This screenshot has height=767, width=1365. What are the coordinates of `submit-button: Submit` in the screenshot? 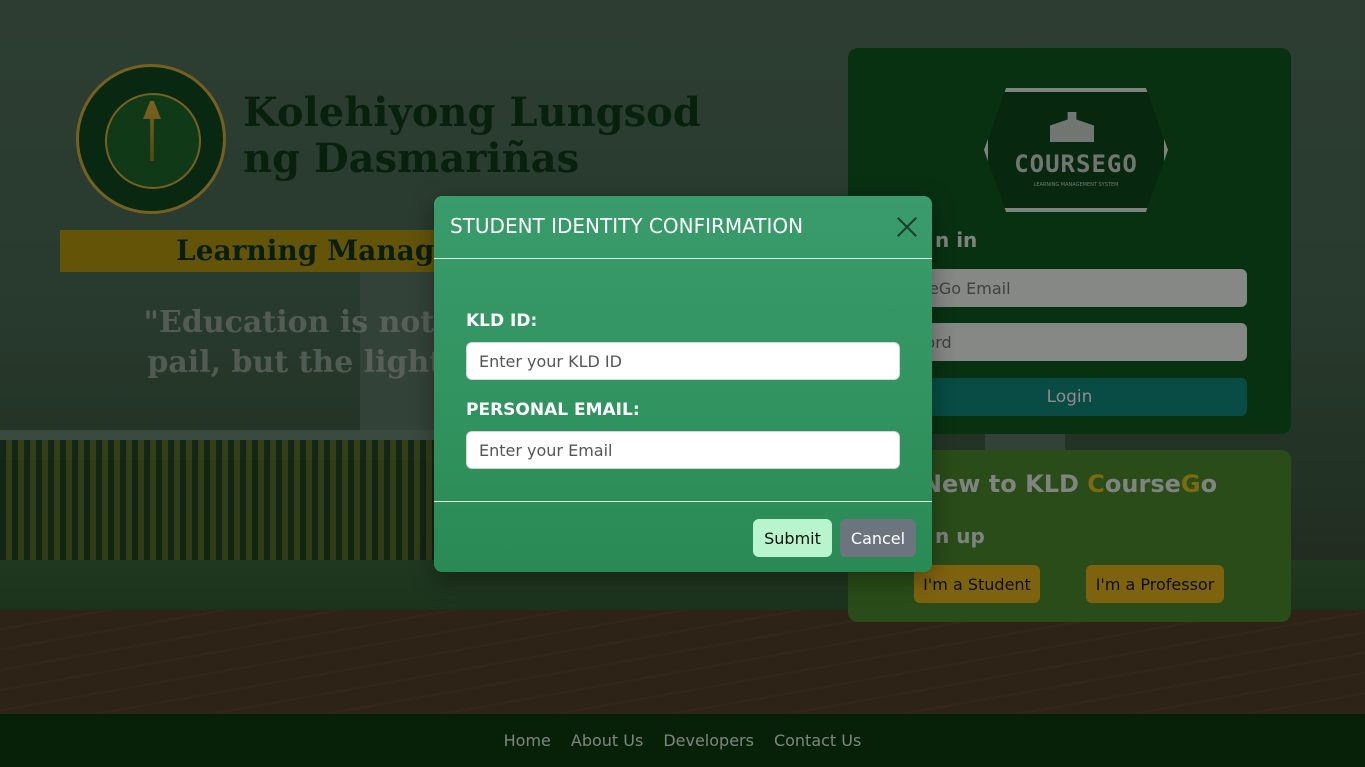 It's located at (792, 538).